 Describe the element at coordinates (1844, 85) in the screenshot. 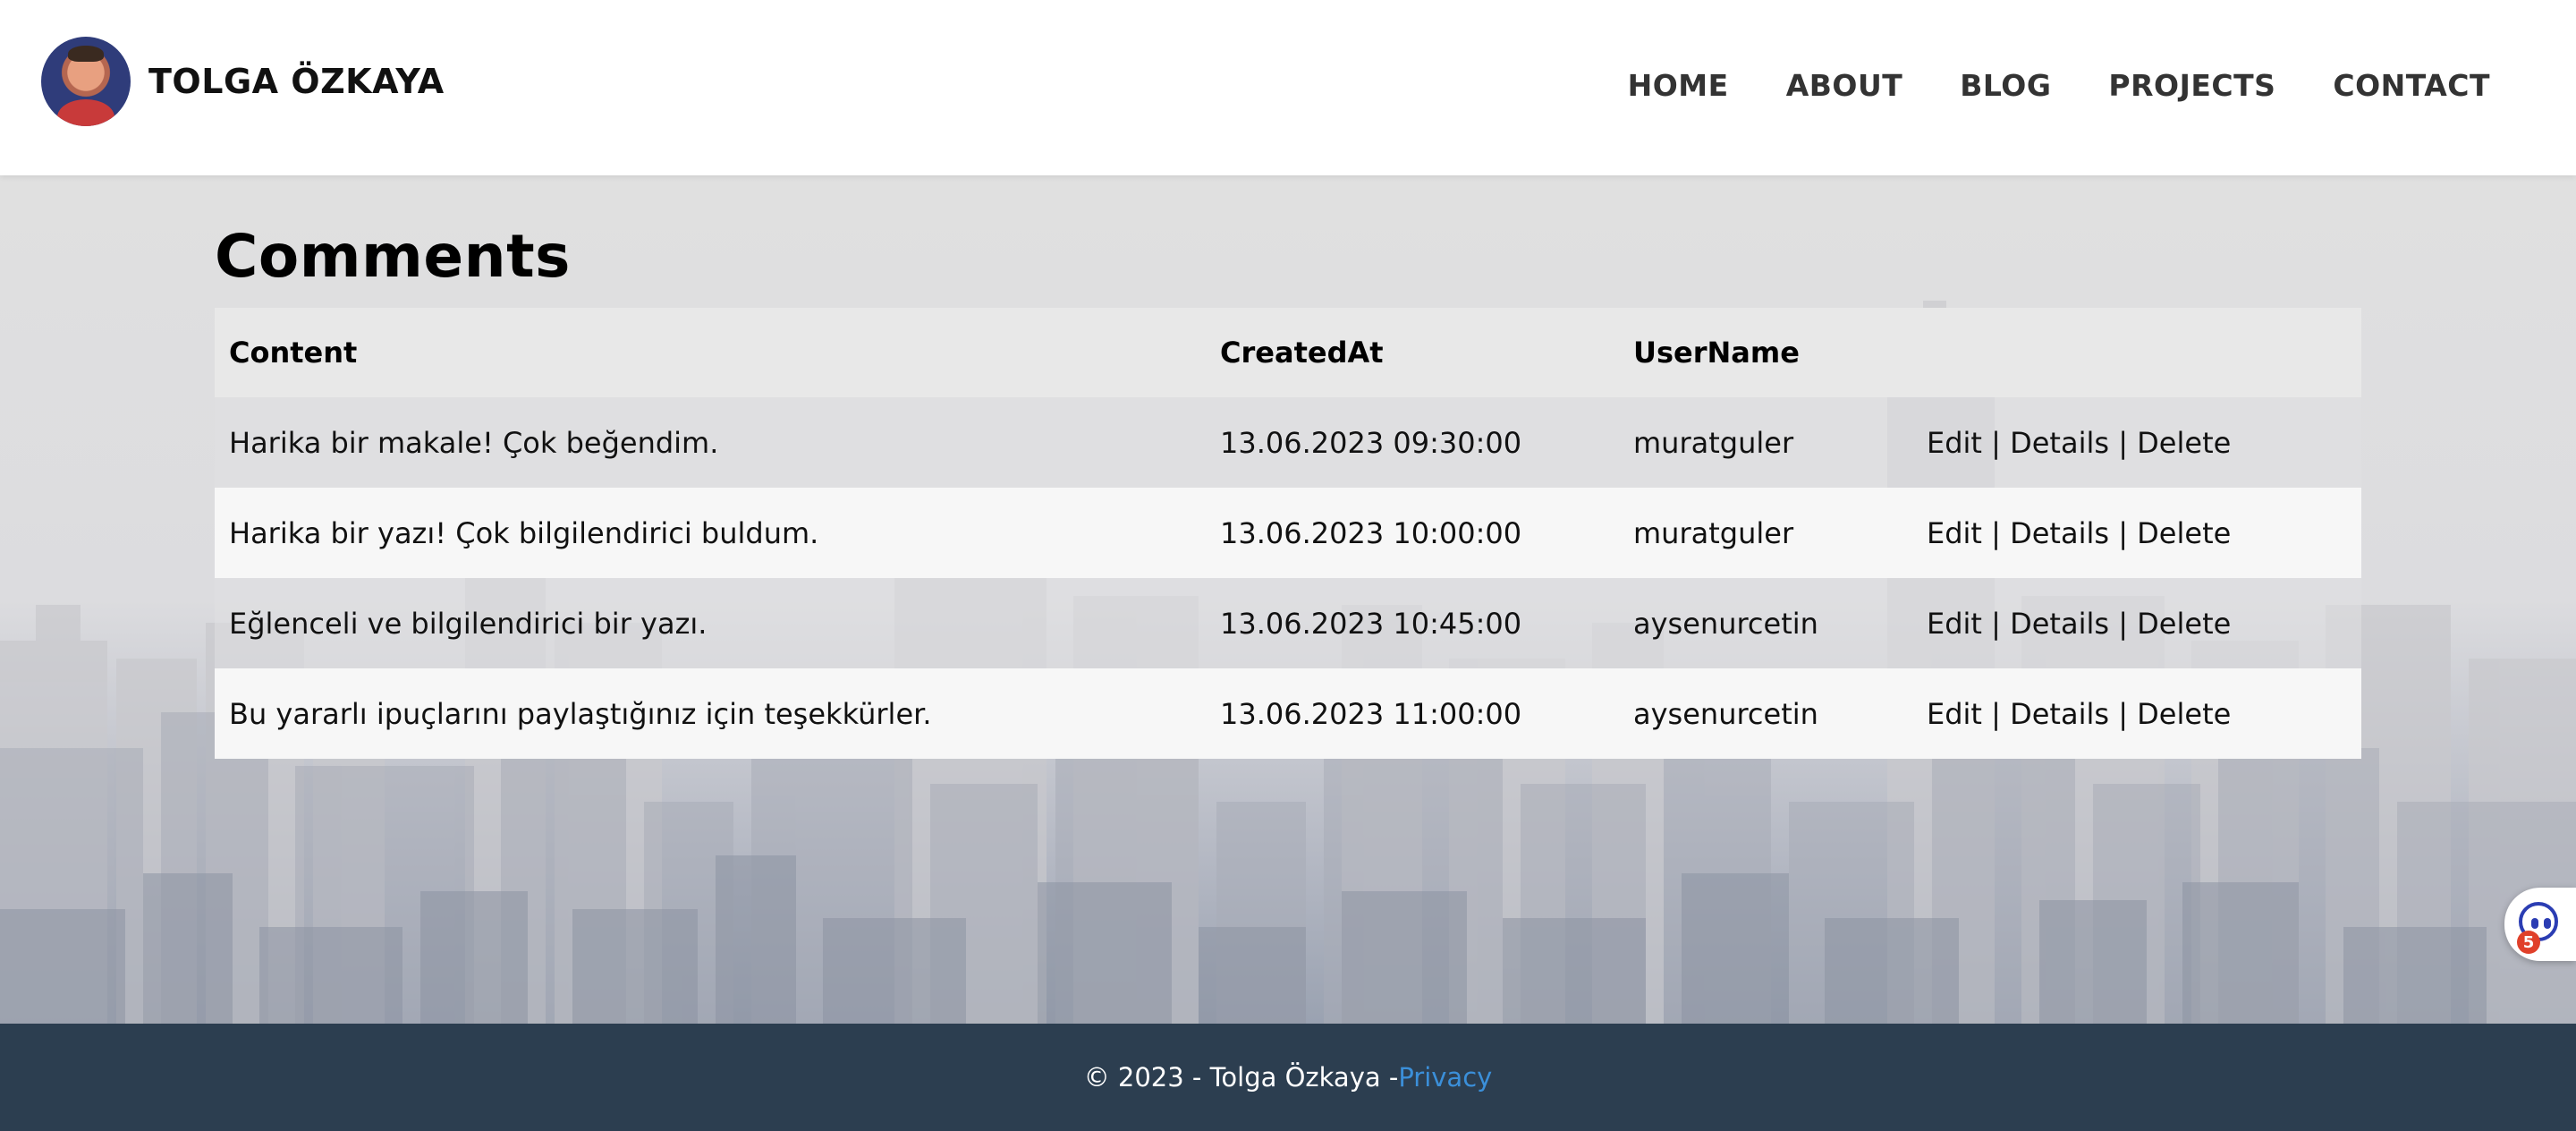

I see `nav-about: ABOUT` at that location.